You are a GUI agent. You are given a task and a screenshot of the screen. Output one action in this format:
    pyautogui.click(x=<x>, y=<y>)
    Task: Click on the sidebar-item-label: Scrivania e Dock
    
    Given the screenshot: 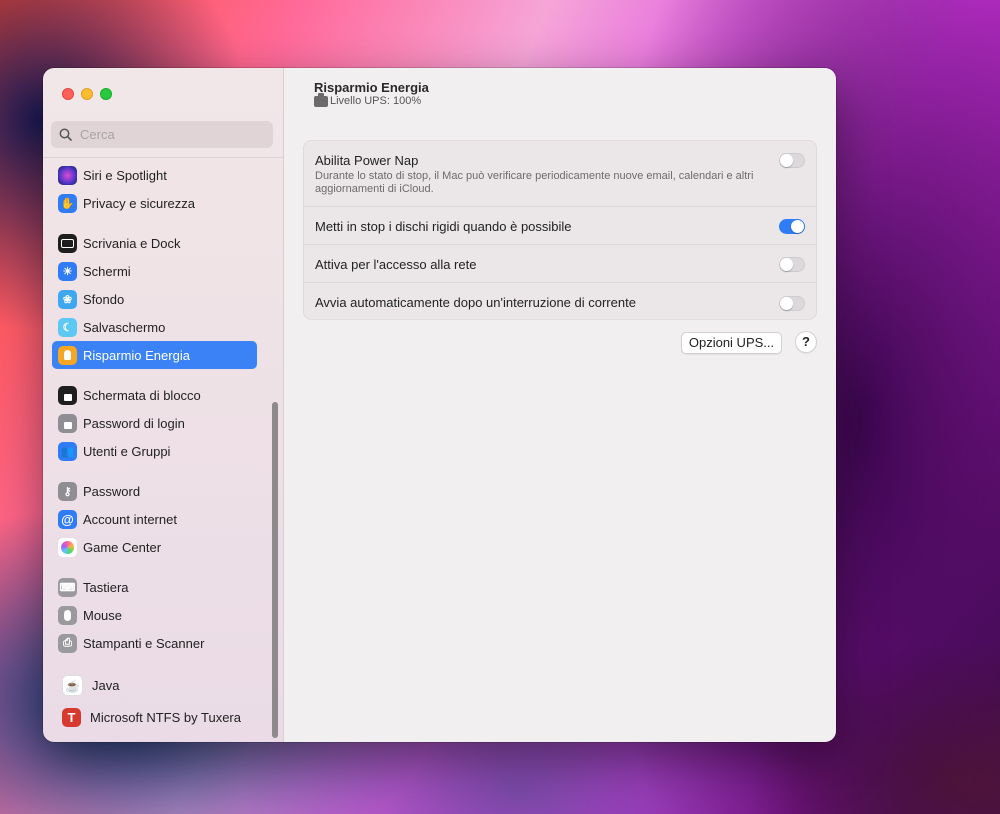 What is the action you would take?
    pyautogui.click(x=132, y=243)
    